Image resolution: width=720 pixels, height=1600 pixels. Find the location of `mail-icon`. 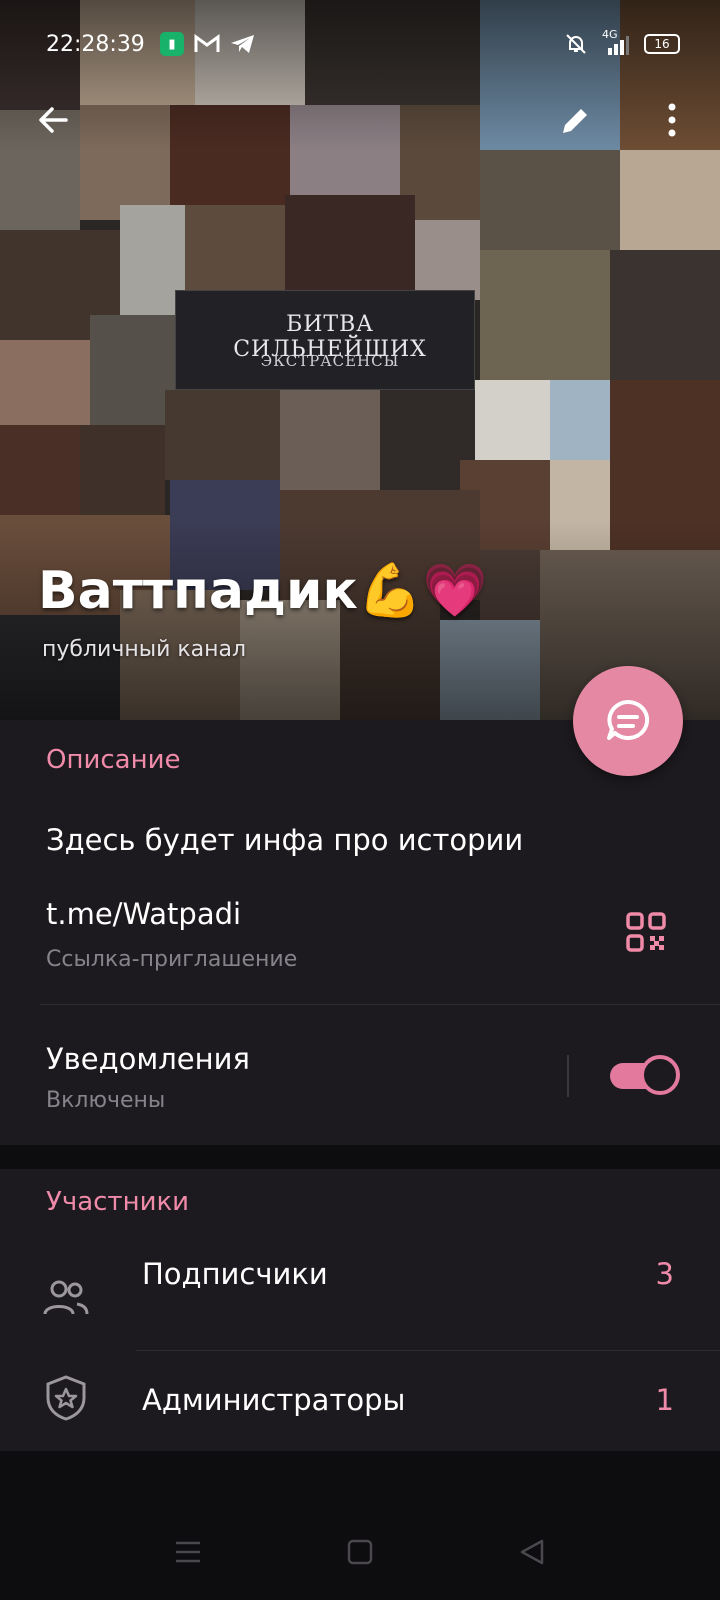

mail-icon is located at coordinates (207, 43).